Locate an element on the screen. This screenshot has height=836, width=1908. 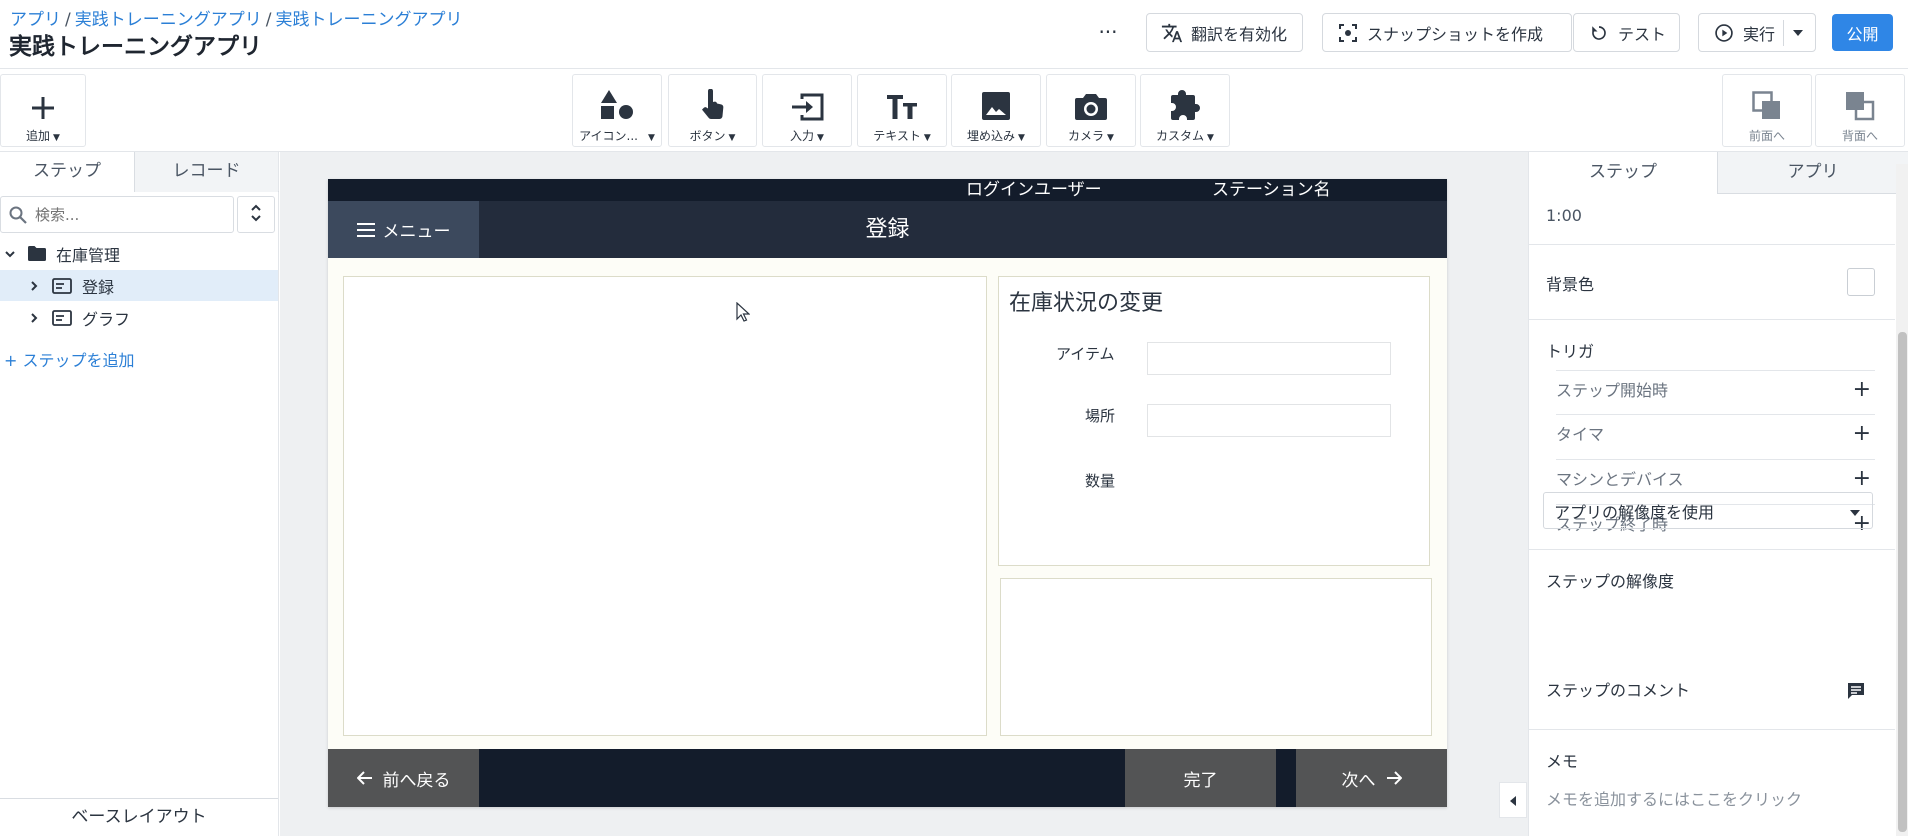
complete-button: 完了 is located at coordinates (1200, 778).